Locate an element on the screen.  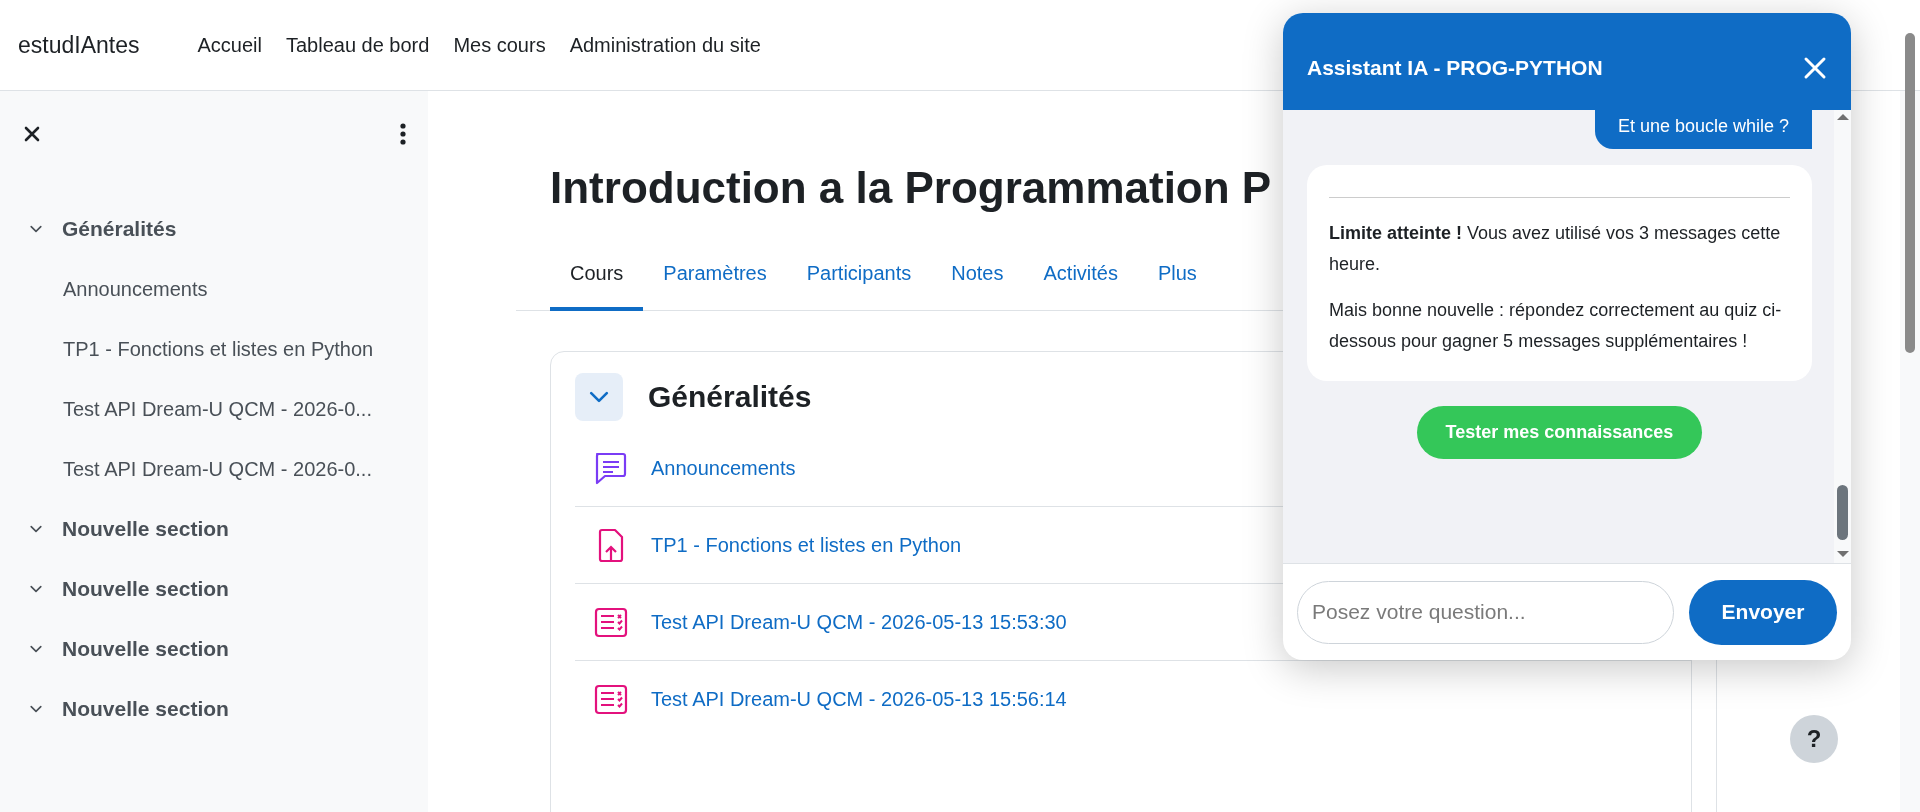
course-title: Introduction a la Programmation P is located at coordinates (911, 188).